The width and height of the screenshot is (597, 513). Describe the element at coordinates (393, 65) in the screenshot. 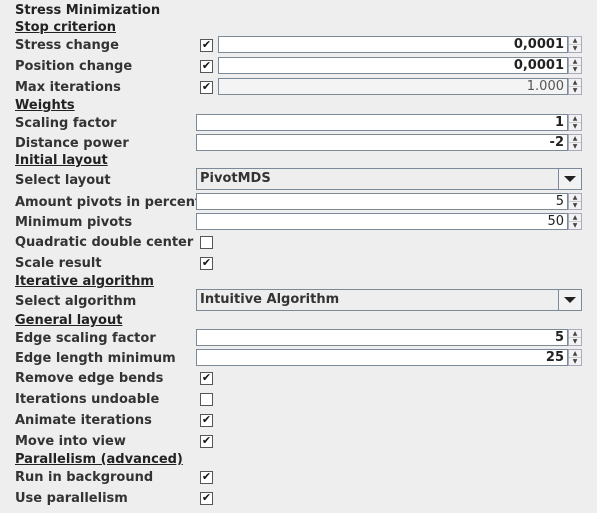

I see `position-change-field: 0,0001` at that location.